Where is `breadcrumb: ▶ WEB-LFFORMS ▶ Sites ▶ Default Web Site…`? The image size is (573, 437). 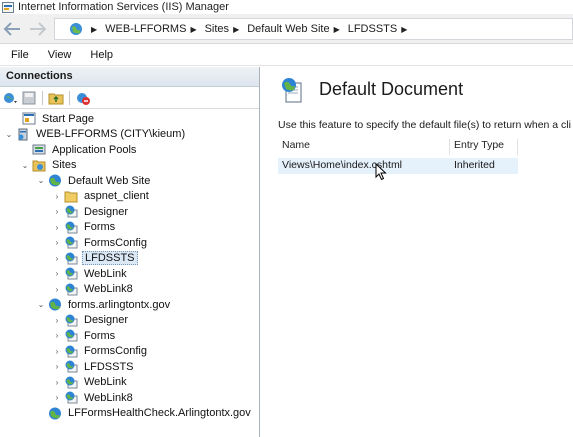
breadcrumb: ▶ WEB-LFFORMS ▶ Sites ▶ Default Web Site… is located at coordinates (313, 29).